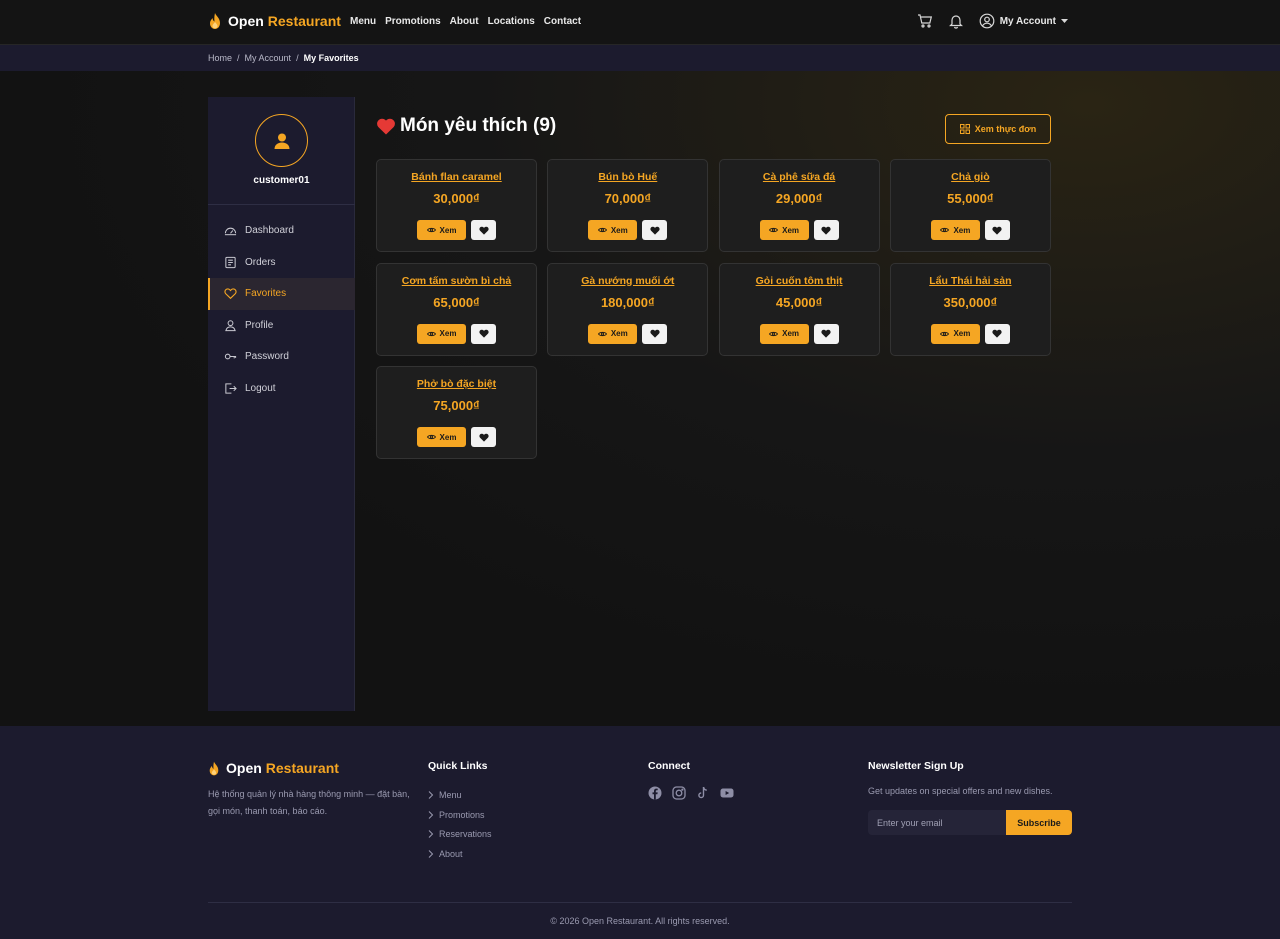  I want to click on favorite-card: Gà nướng muối ớt 180,000₫ Xem, so click(628, 309).